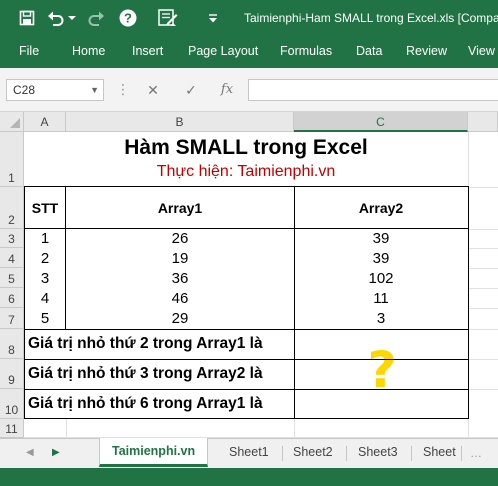  I want to click on customize-icon, so click(213, 18).